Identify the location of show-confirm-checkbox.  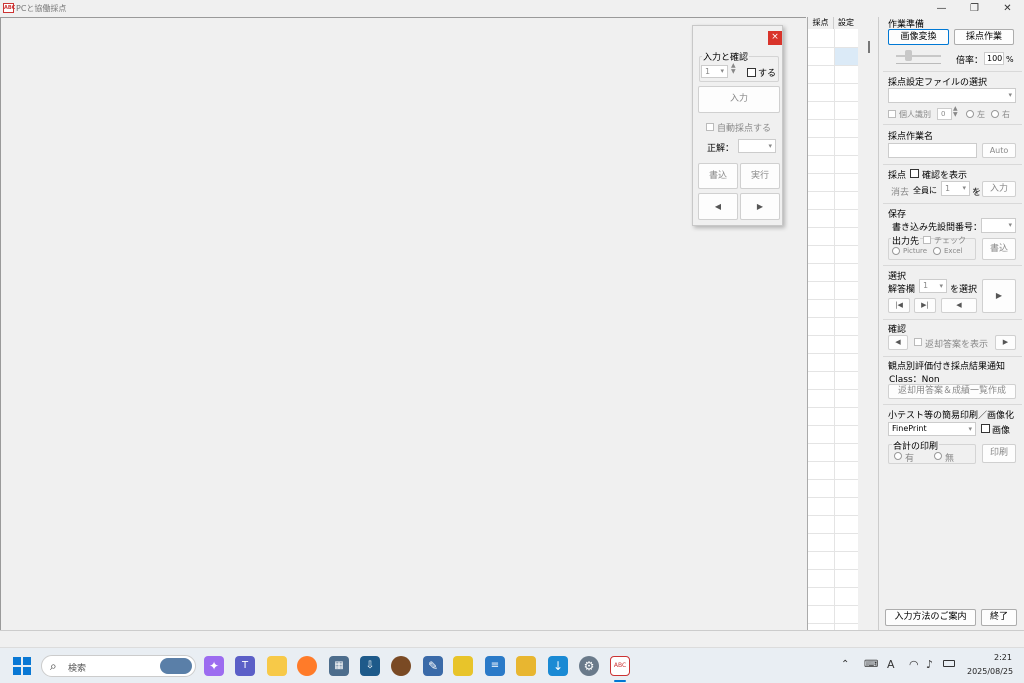
(914, 173).